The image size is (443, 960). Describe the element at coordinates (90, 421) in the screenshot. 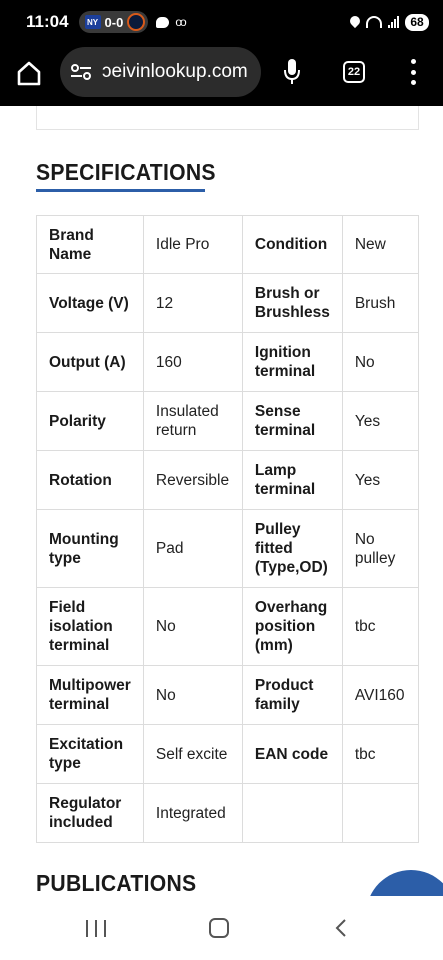

I see `spec-label: Polarity` at that location.